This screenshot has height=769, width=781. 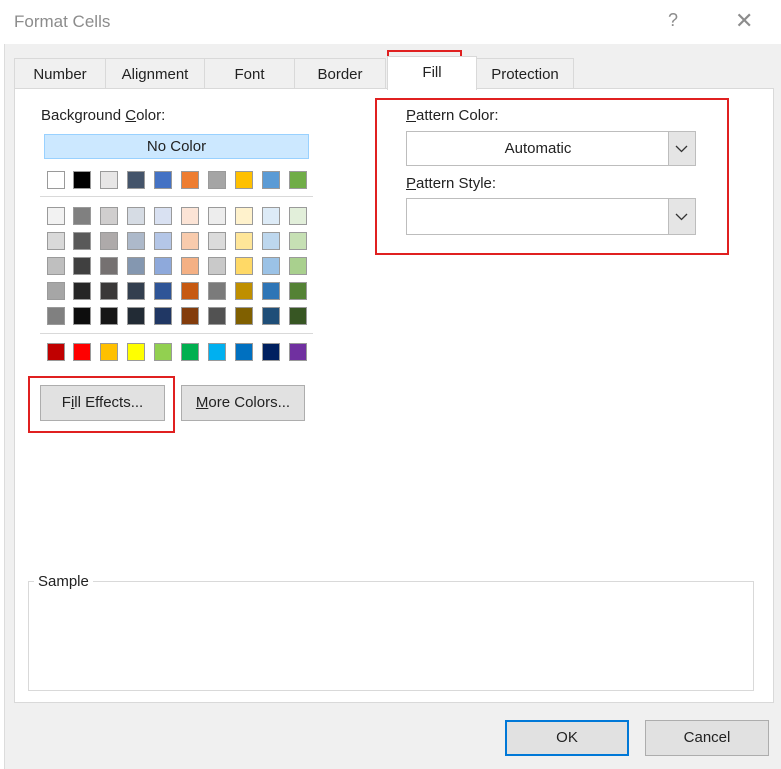 What do you see at coordinates (452, 115) in the screenshot?
I see `pattern-color-label: Pattern Color:` at bounding box center [452, 115].